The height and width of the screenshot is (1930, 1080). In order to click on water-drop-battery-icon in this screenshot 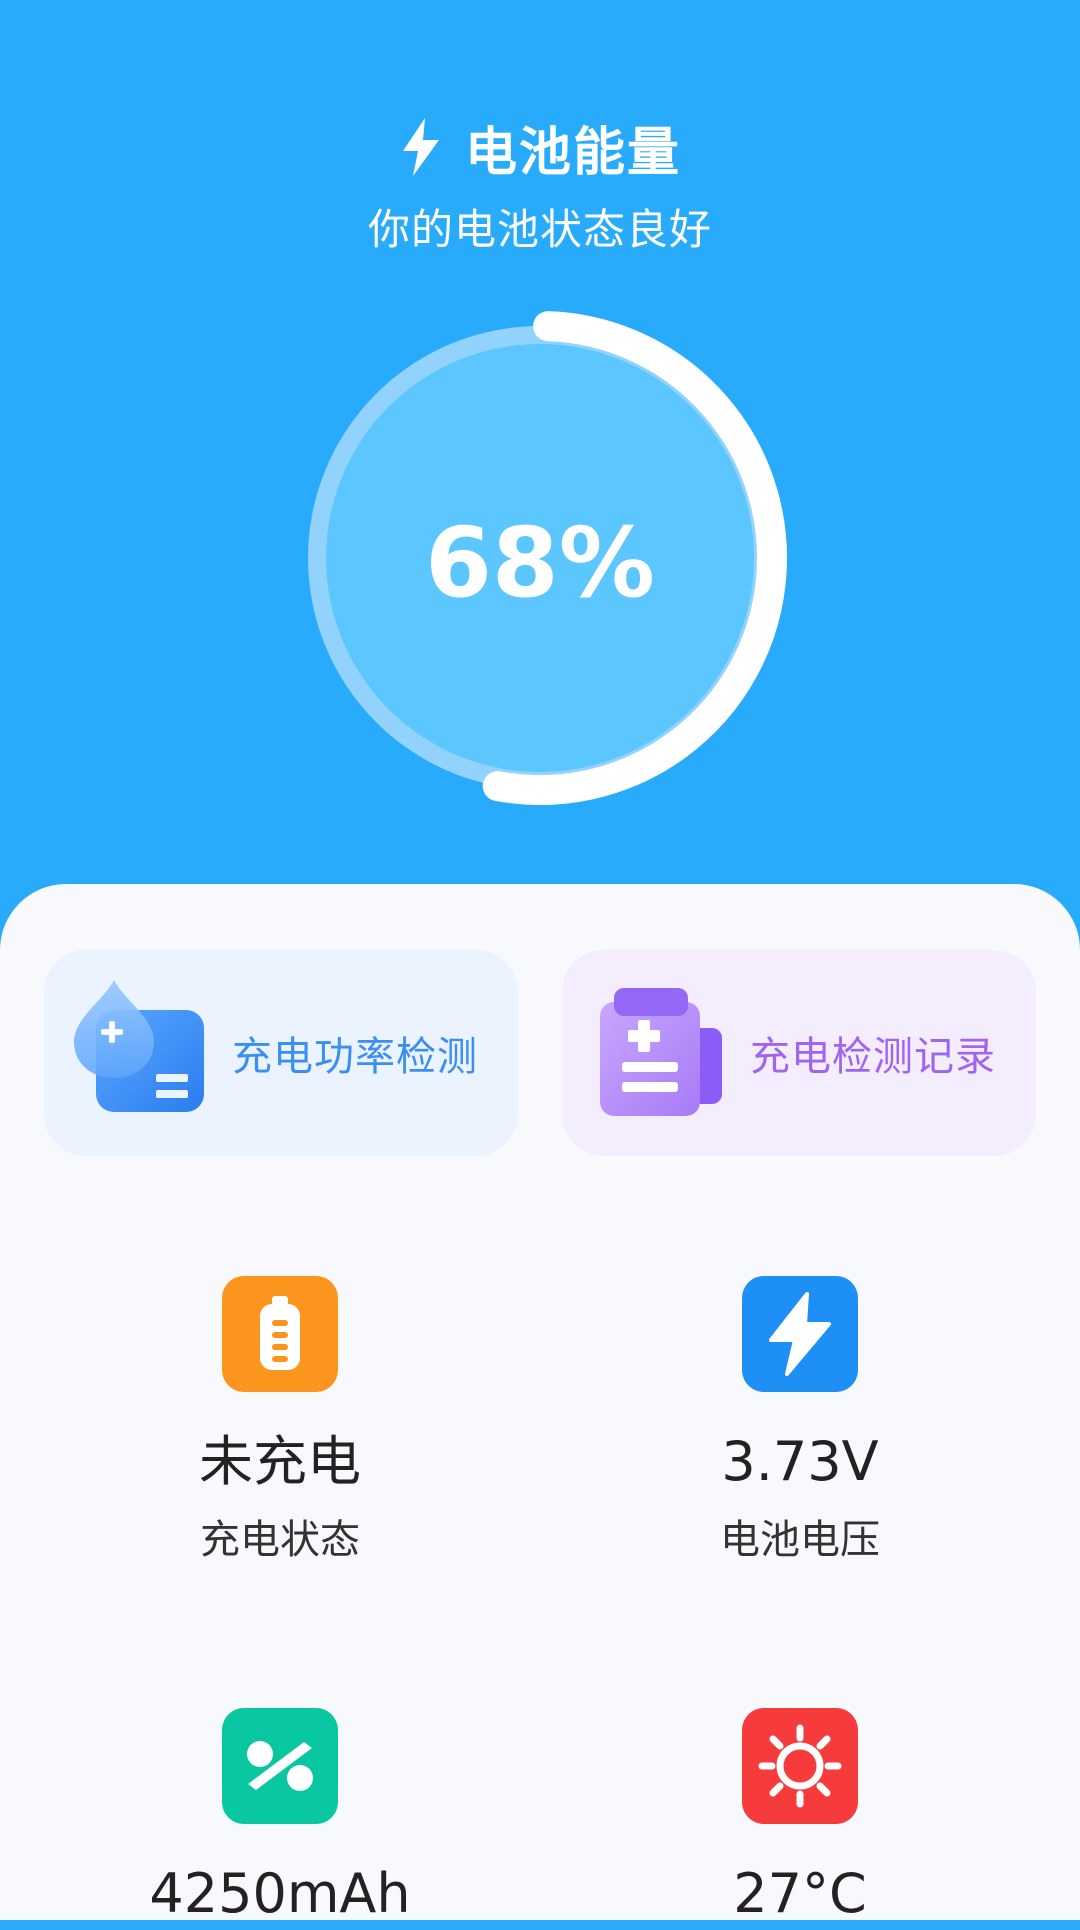, I will do `click(139, 1046)`.